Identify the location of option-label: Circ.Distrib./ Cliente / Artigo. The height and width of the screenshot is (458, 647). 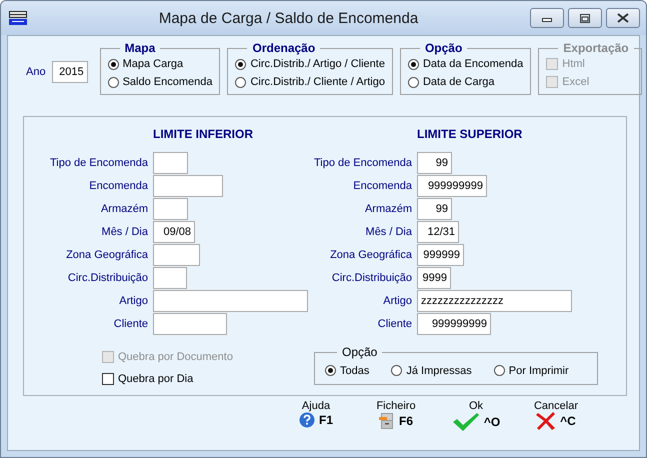
(317, 82).